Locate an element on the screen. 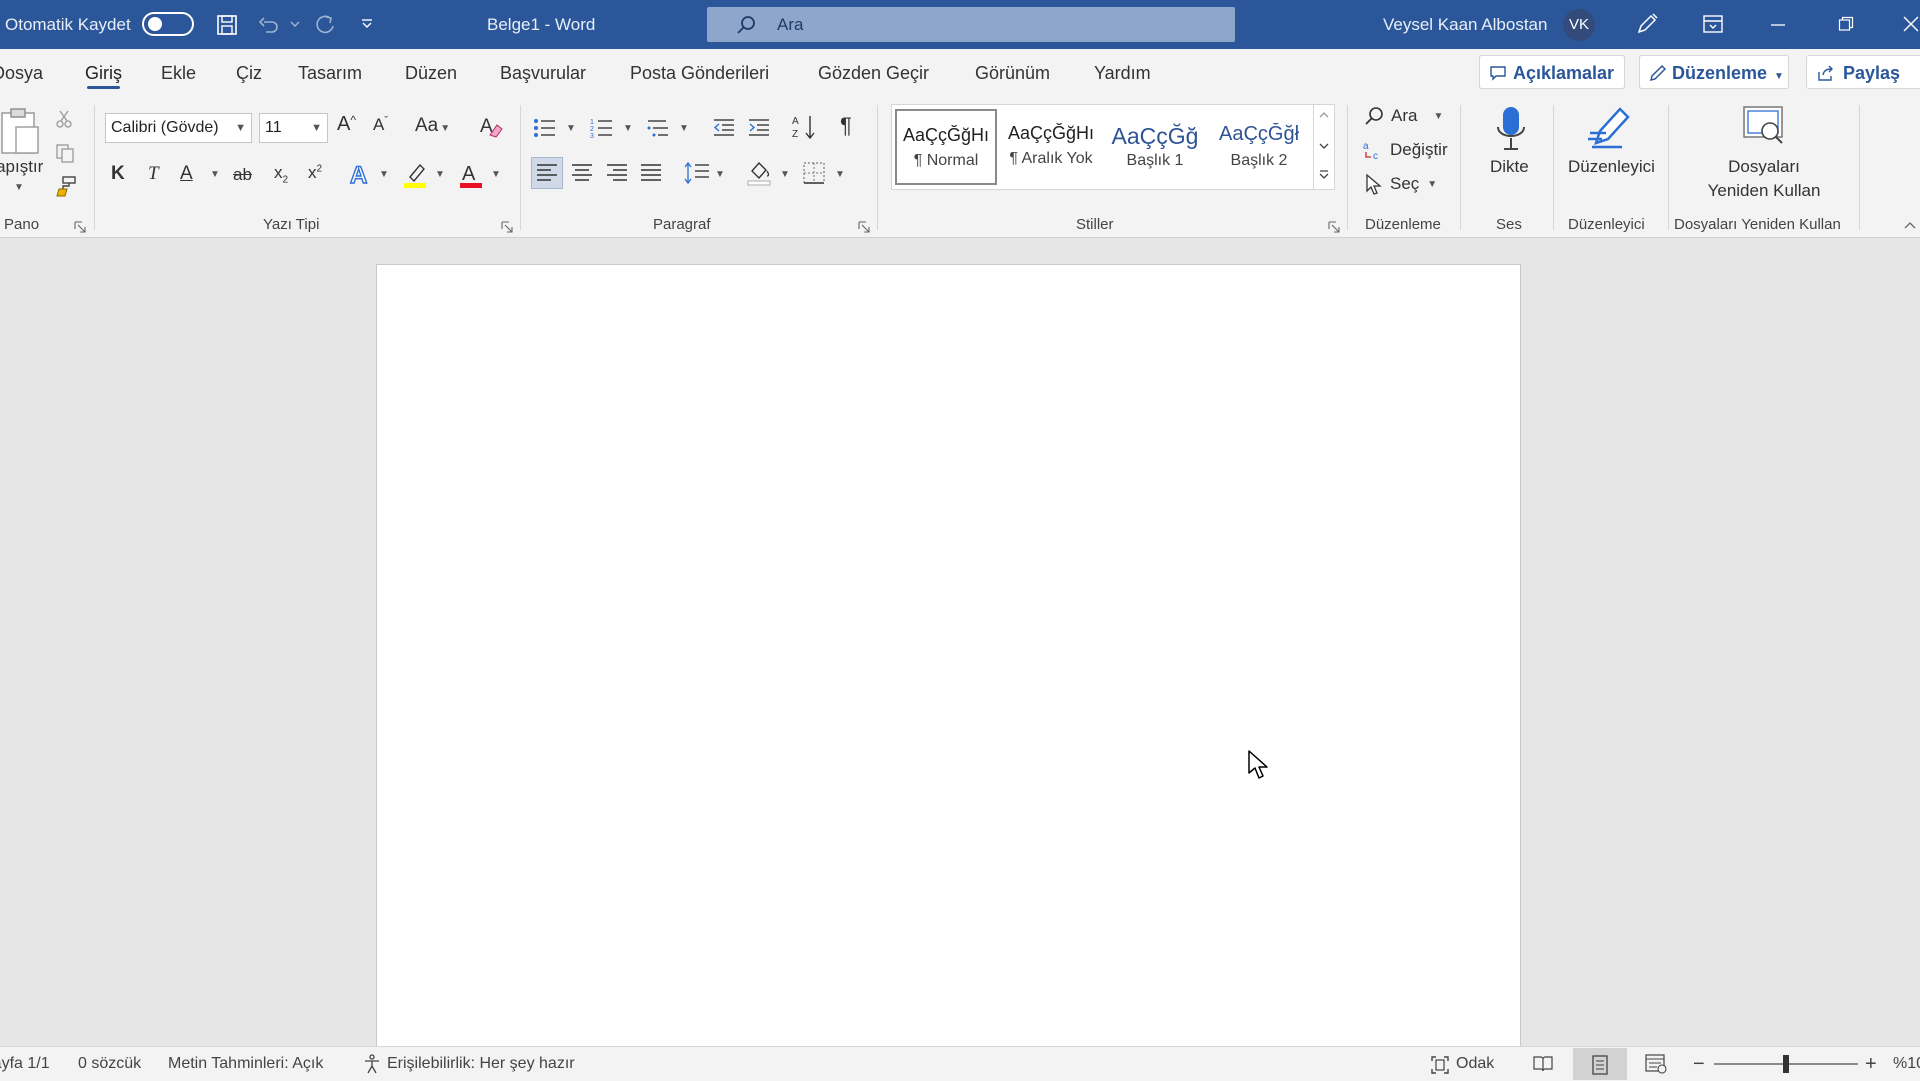 Image resolution: width=1920 pixels, height=1081 pixels. tab-review: Gözden Geçir is located at coordinates (873, 73).